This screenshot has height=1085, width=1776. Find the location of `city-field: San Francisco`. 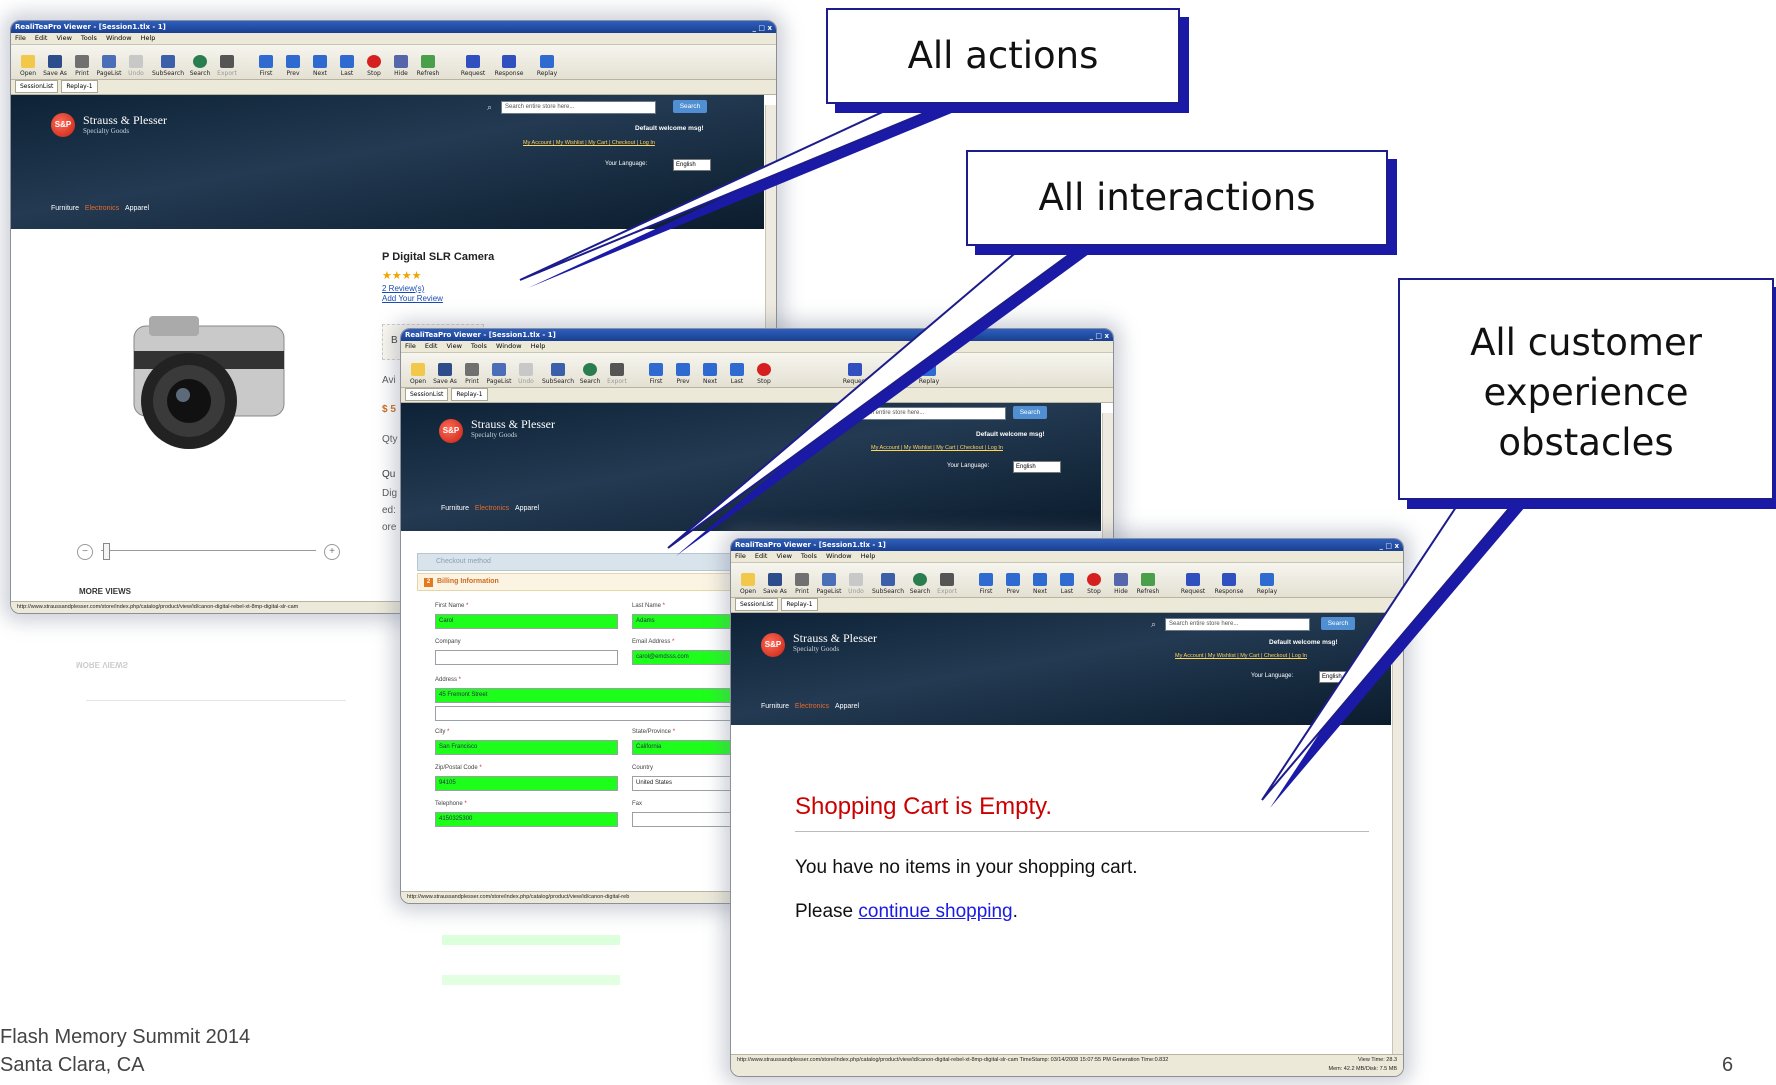

city-field: San Francisco is located at coordinates (526, 747).